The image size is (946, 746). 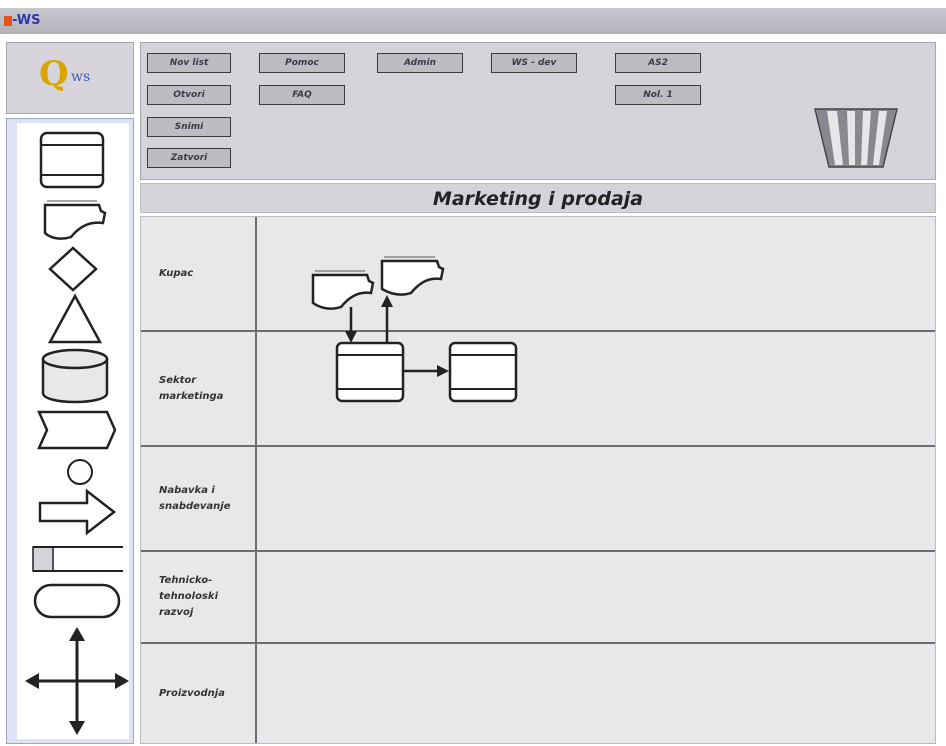 I want to click on logo-q: Q, so click(x=54, y=74).